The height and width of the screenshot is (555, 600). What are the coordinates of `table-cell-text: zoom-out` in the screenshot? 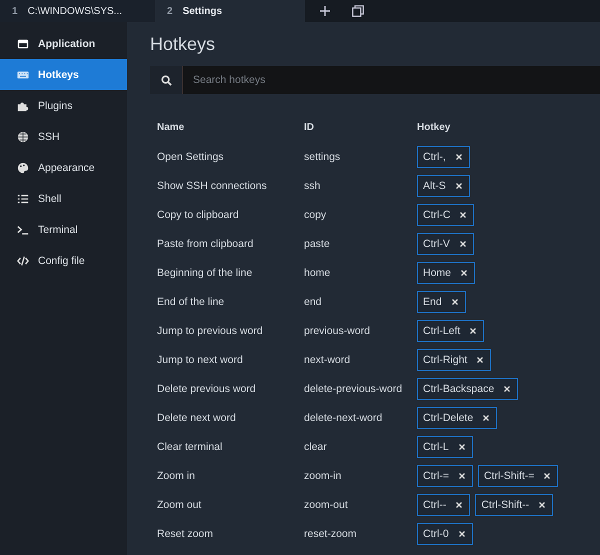 It's located at (326, 504).